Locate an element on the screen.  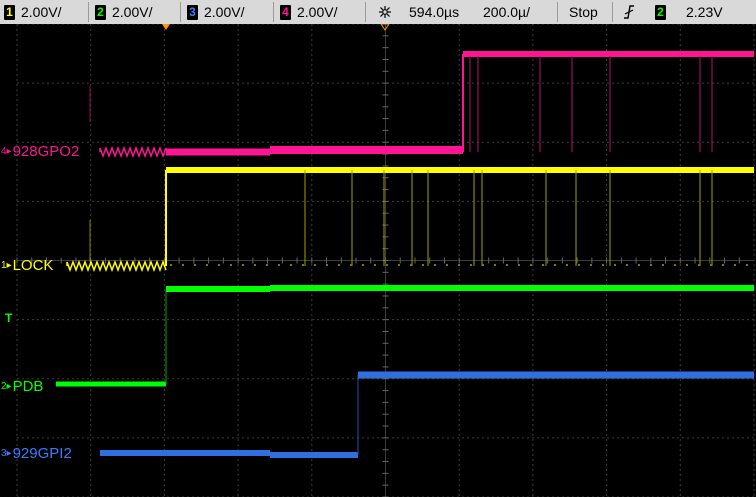
ch4-oscillation is located at coordinates (133, 152).